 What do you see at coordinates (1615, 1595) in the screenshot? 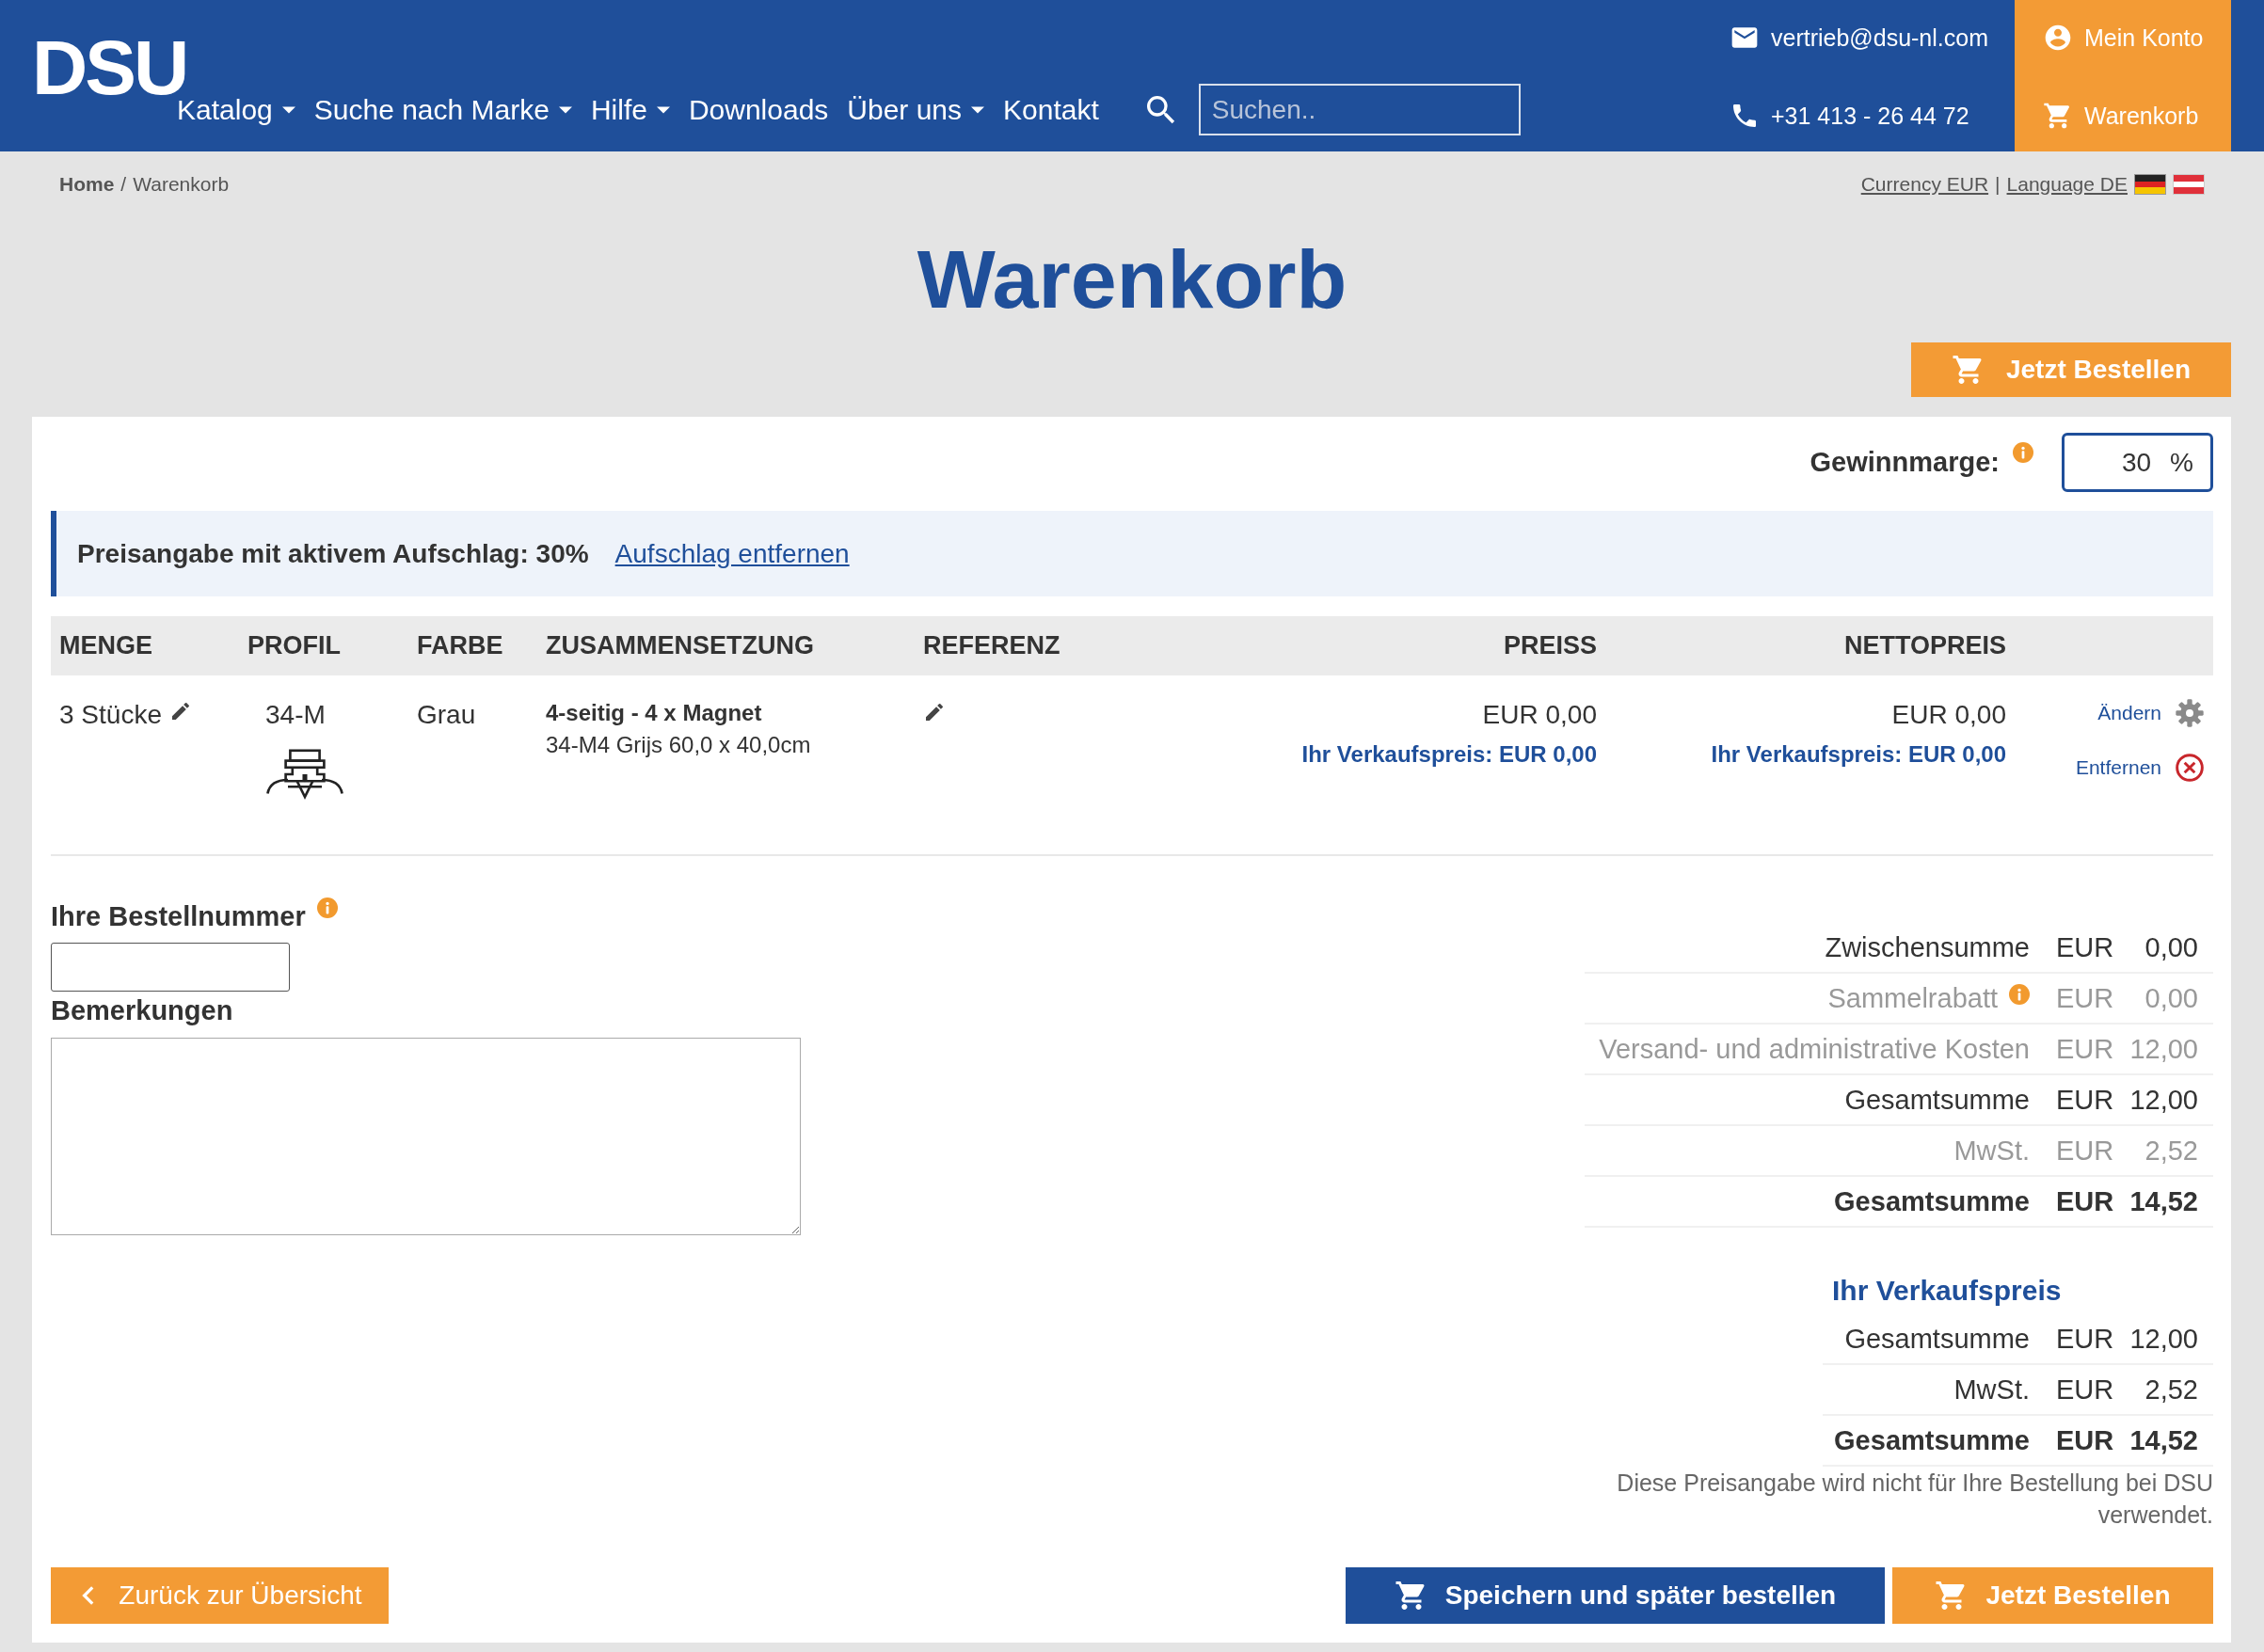
I see `save-button: Speichern und später bestellen` at bounding box center [1615, 1595].